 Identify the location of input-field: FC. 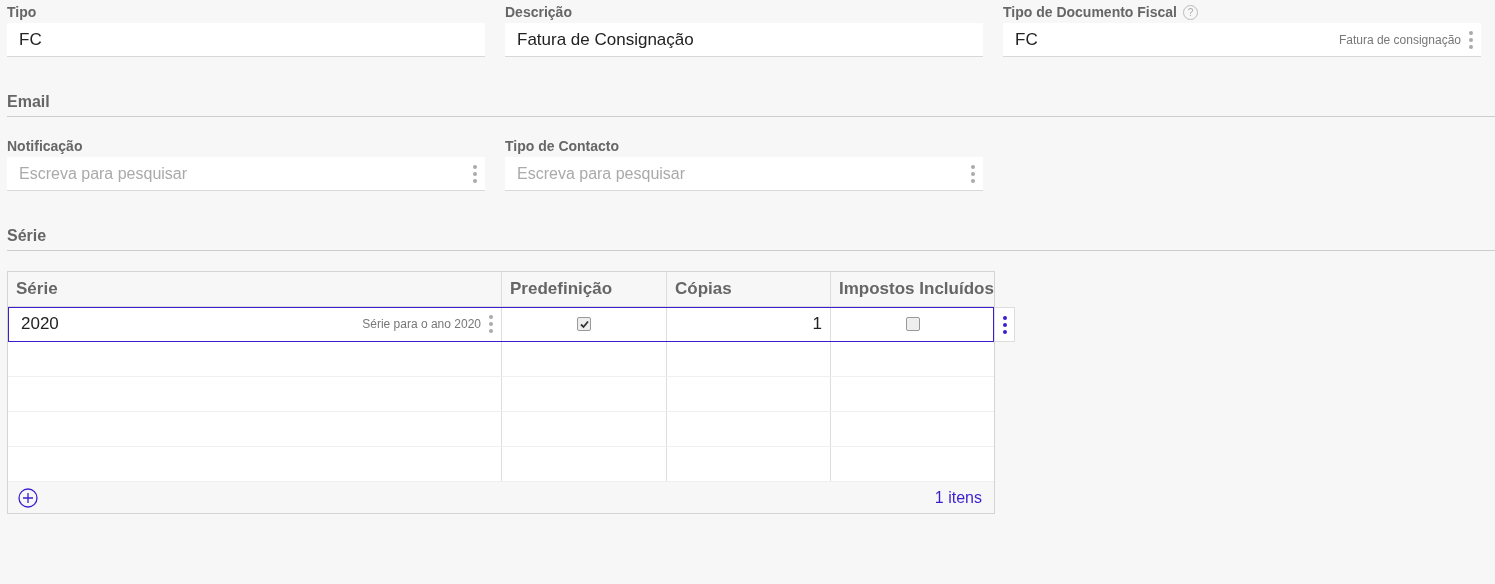
(246, 40).